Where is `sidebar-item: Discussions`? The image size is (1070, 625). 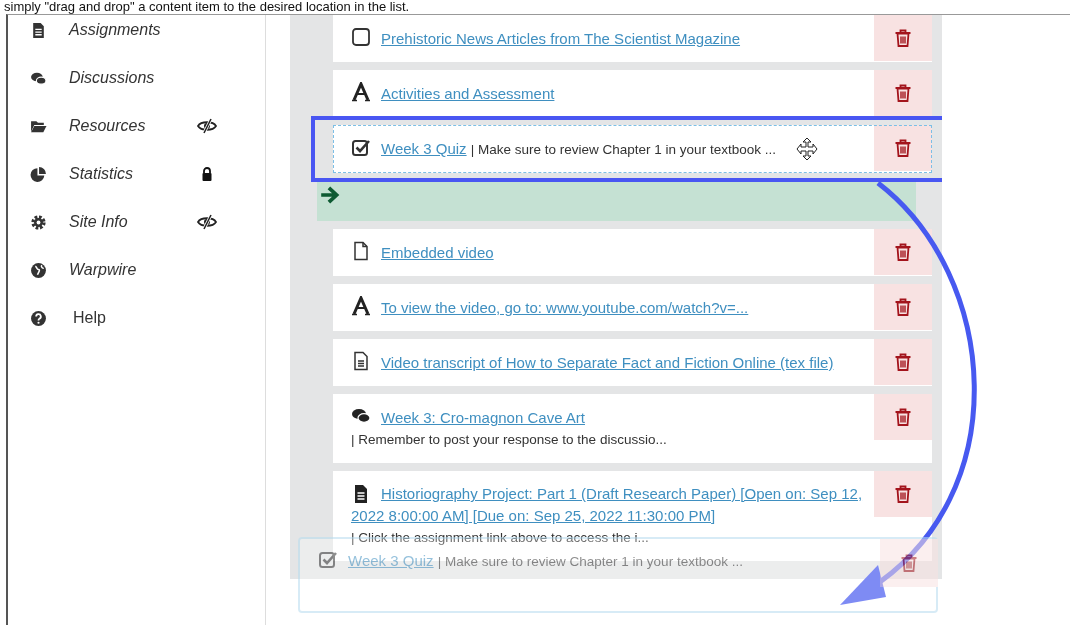 sidebar-item: Discussions is located at coordinates (130, 78).